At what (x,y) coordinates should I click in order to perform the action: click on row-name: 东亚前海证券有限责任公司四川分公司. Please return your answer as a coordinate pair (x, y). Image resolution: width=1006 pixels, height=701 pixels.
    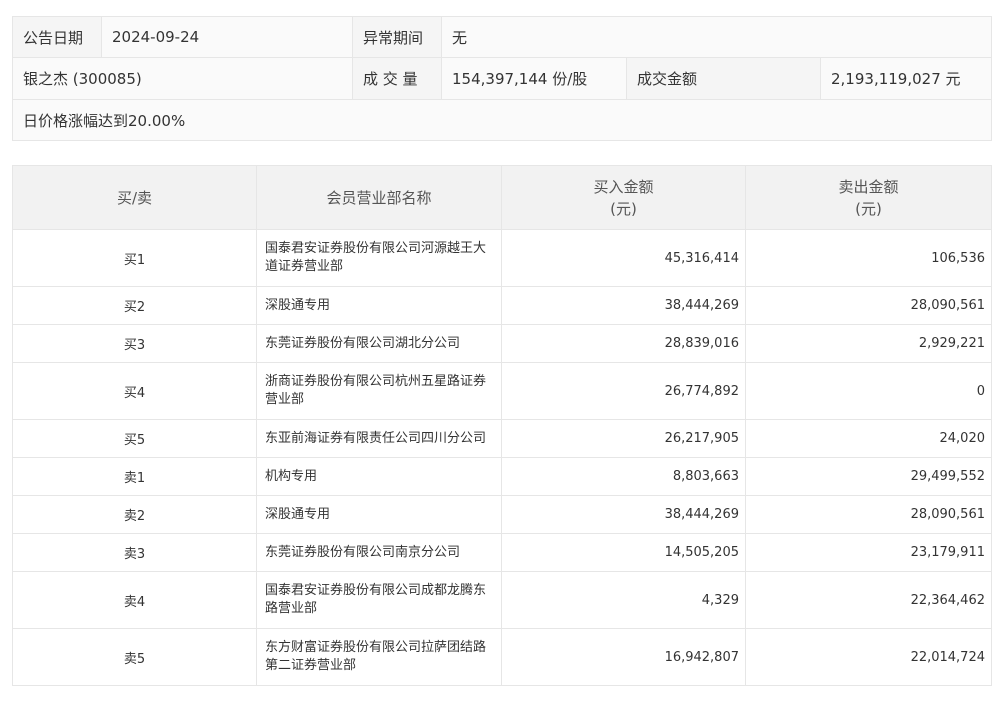
    Looking at the image, I should click on (379, 438).